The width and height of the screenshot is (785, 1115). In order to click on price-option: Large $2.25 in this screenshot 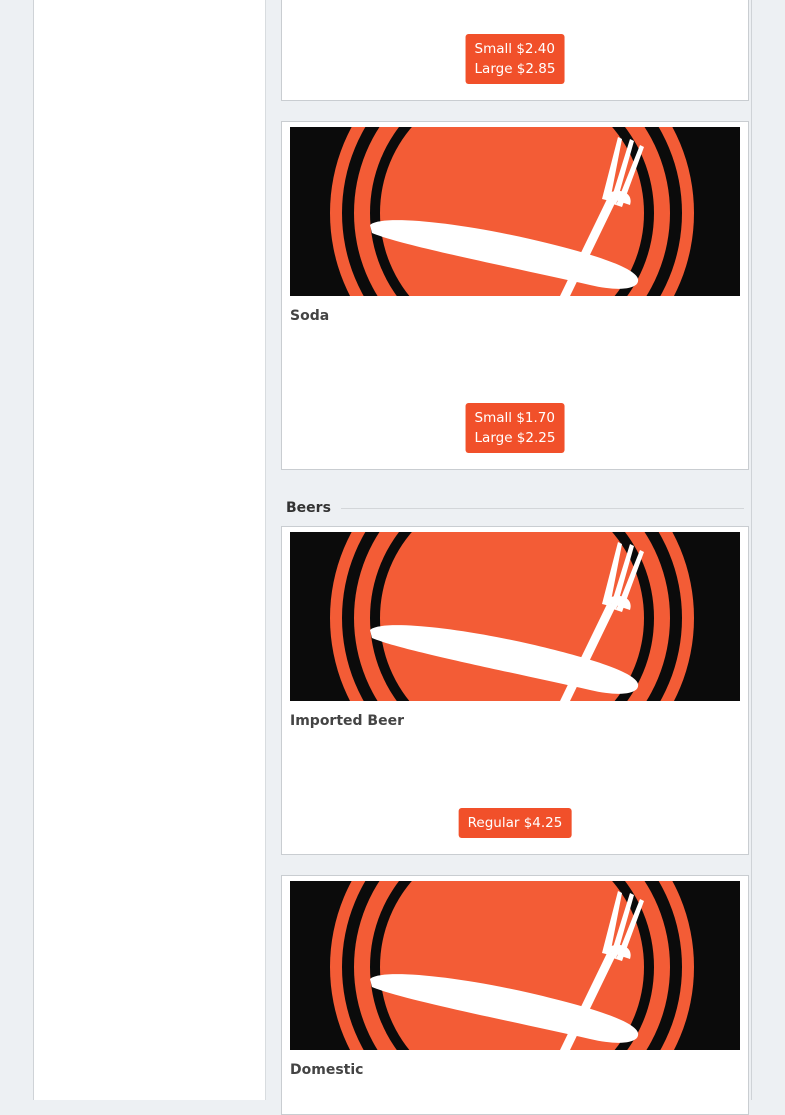, I will do `click(515, 438)`.